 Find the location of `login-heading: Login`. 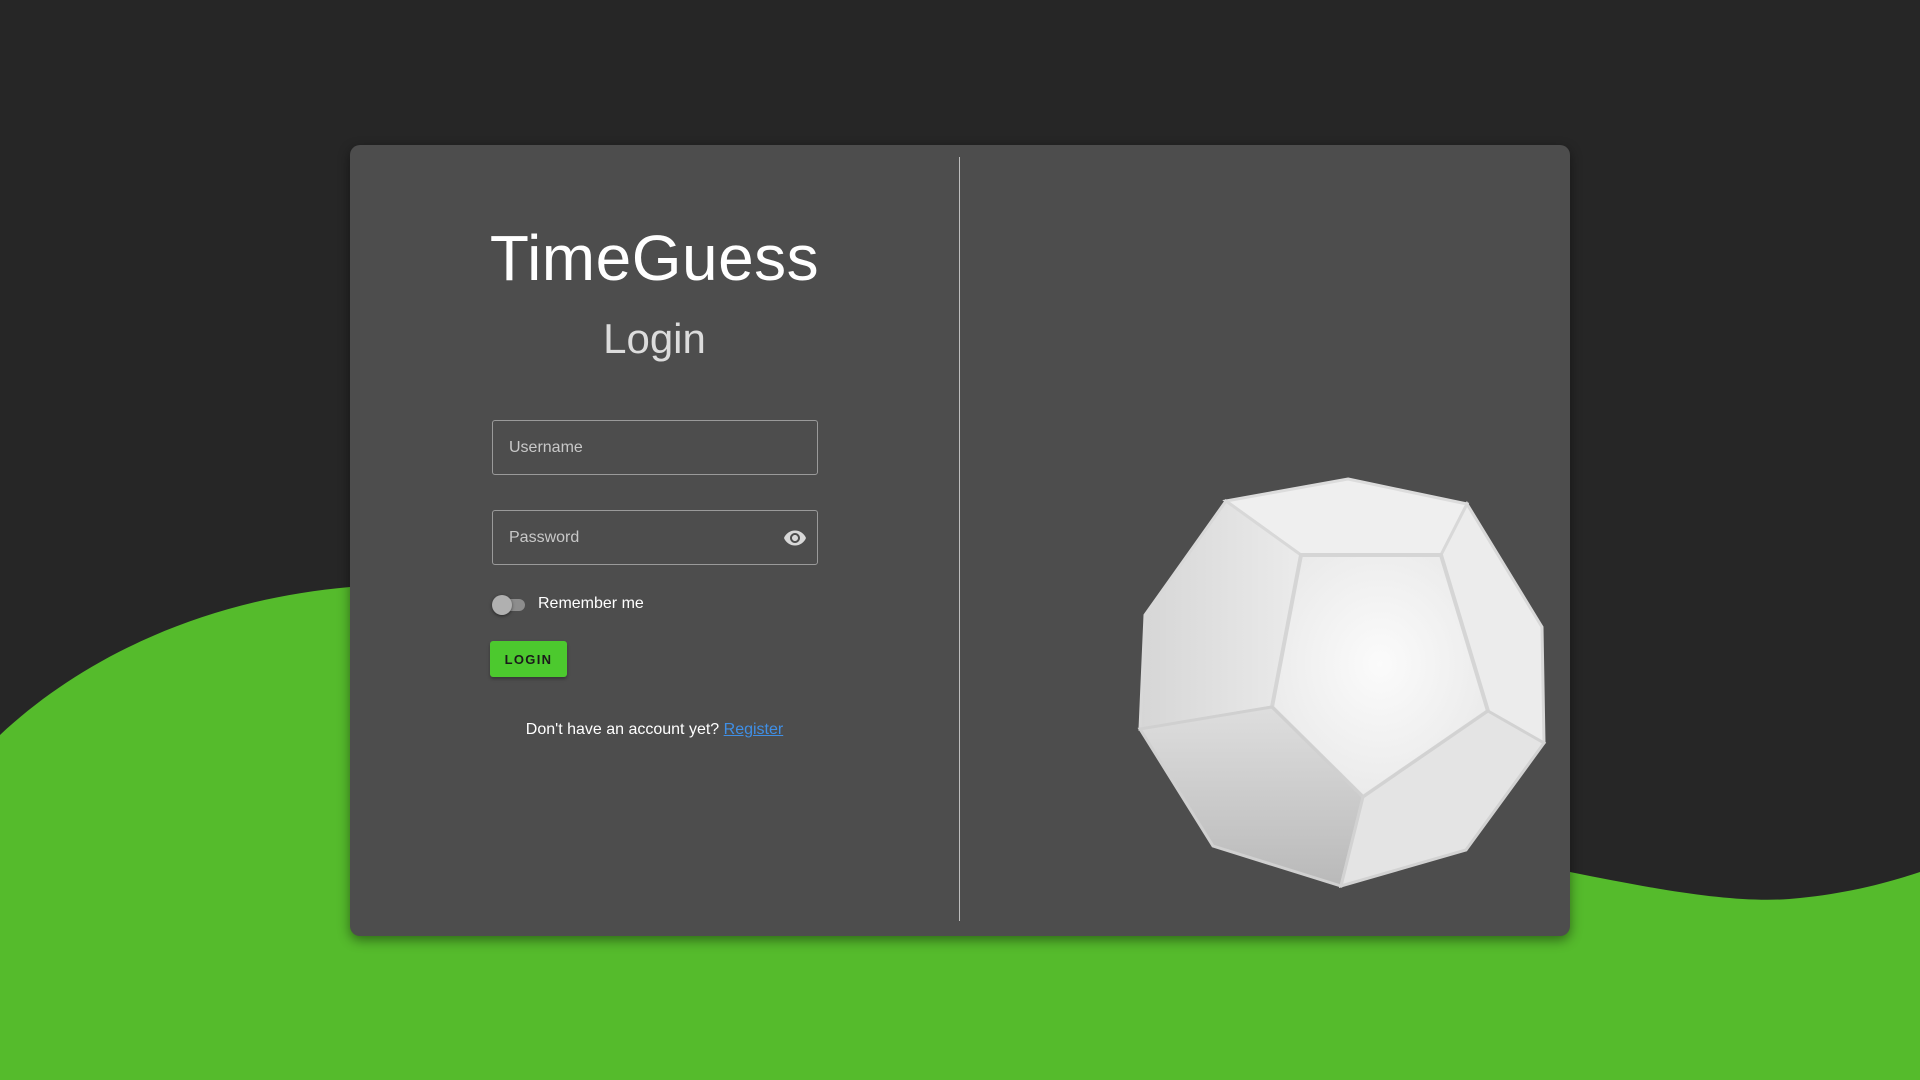

login-heading: Login is located at coordinates (654, 338).